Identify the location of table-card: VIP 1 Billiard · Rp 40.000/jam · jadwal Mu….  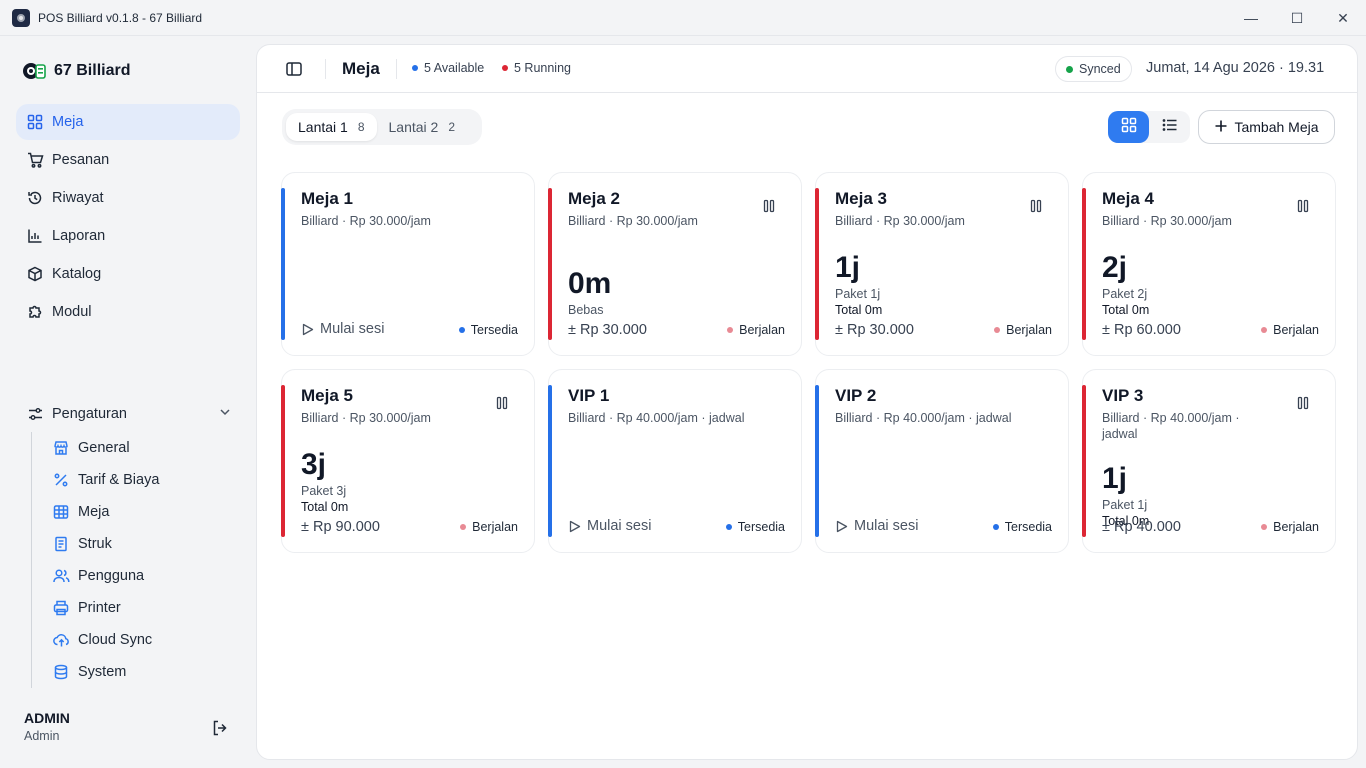
(675, 461).